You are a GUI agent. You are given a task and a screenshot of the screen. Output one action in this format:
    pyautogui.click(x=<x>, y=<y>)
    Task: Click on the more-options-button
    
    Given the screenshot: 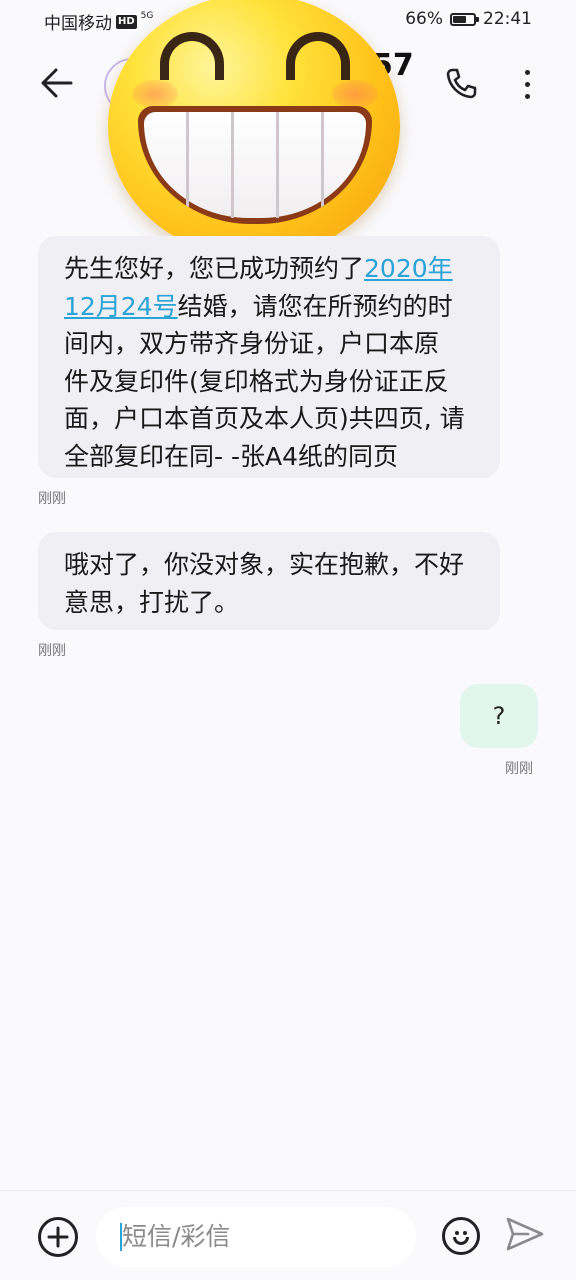 What is the action you would take?
    pyautogui.click(x=527, y=84)
    